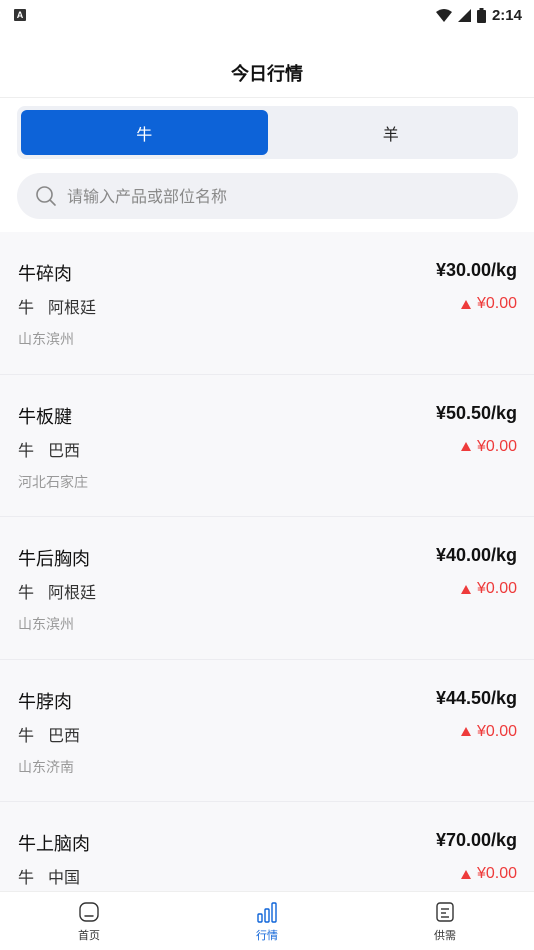 The image size is (534, 950). Describe the element at coordinates (46, 196) in the screenshot. I see `search-icon` at that location.